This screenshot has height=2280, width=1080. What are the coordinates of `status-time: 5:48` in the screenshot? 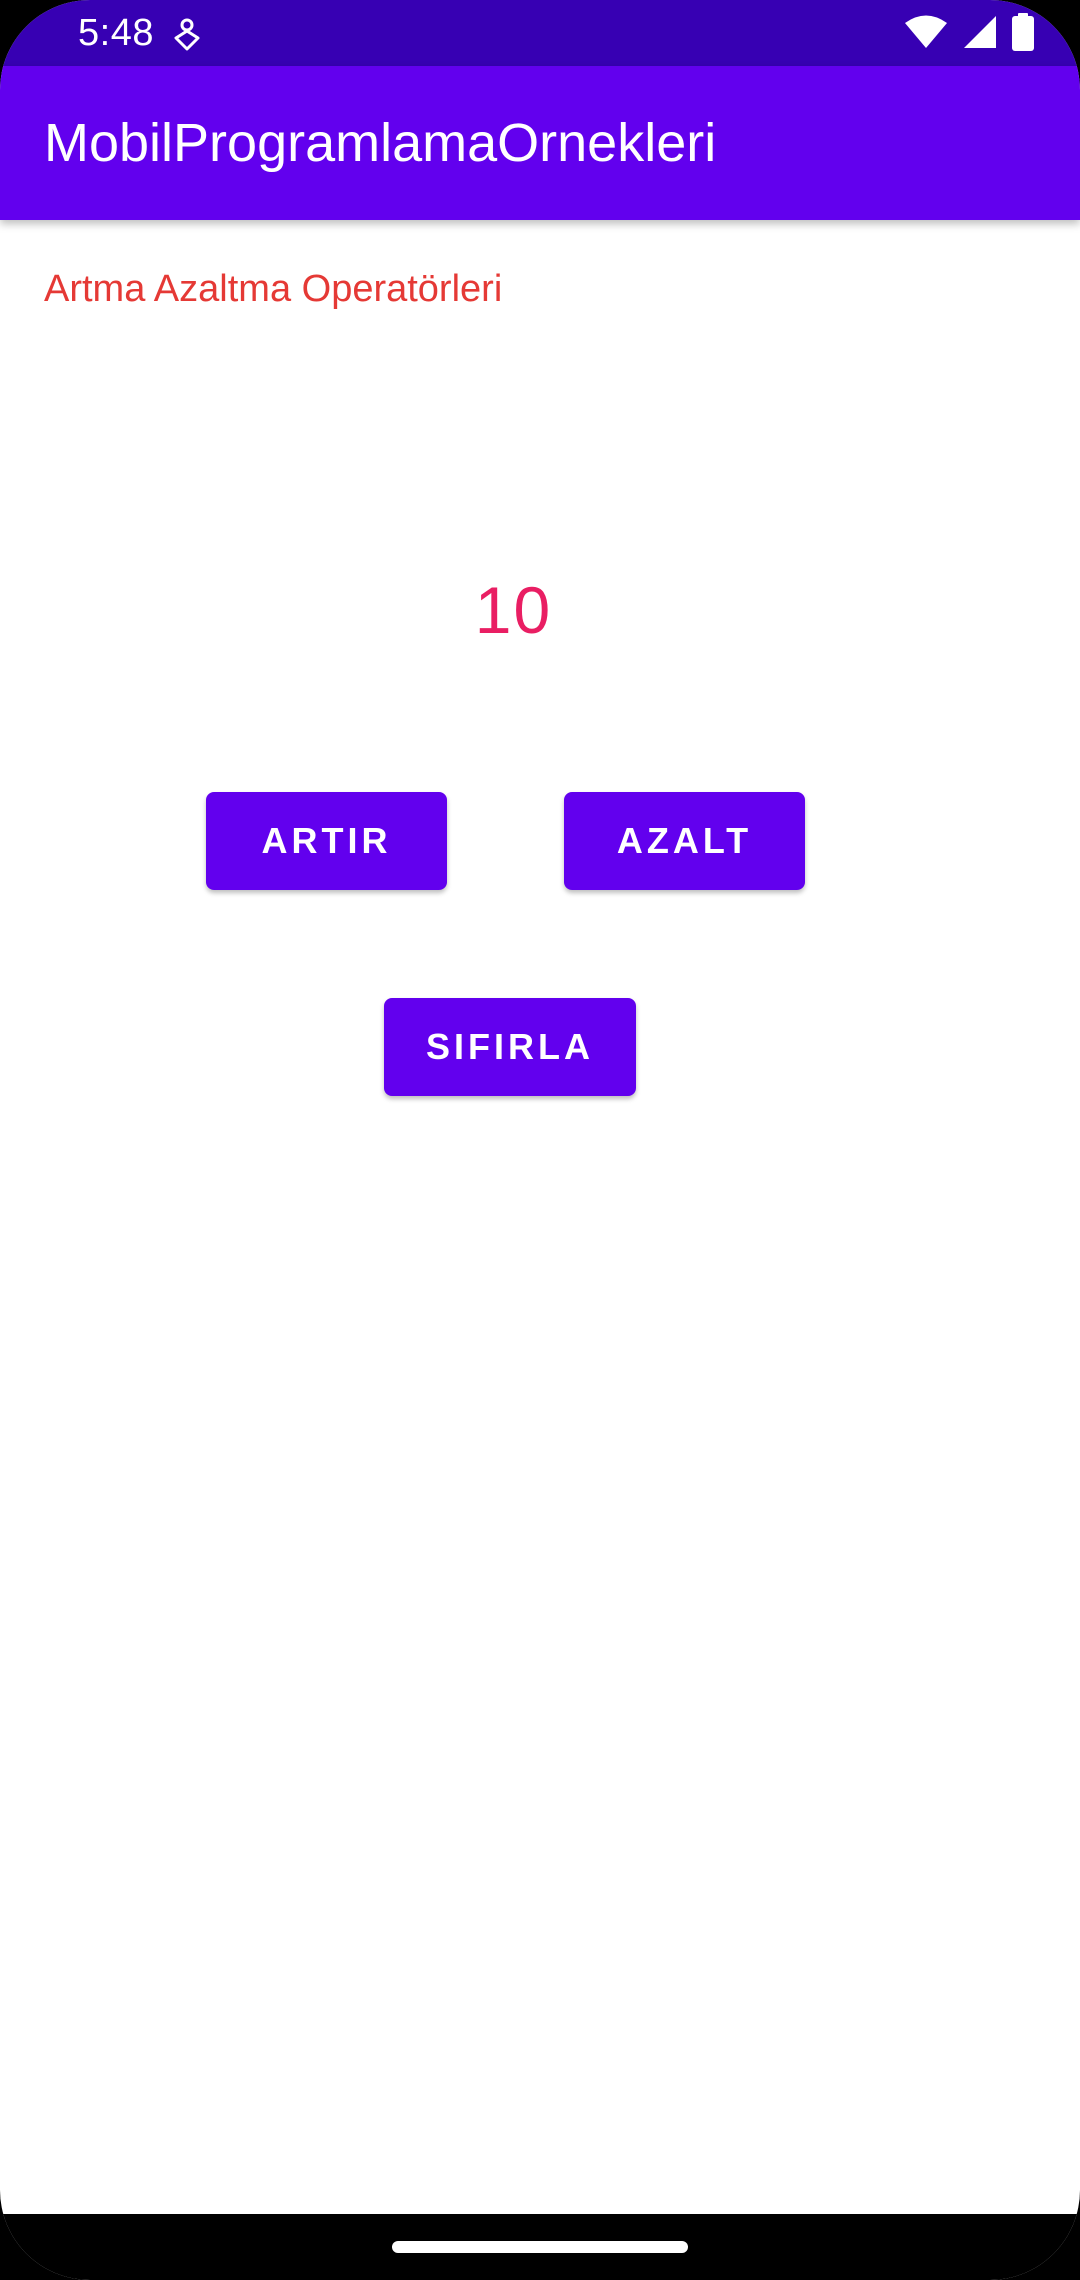 It's located at (116, 33).